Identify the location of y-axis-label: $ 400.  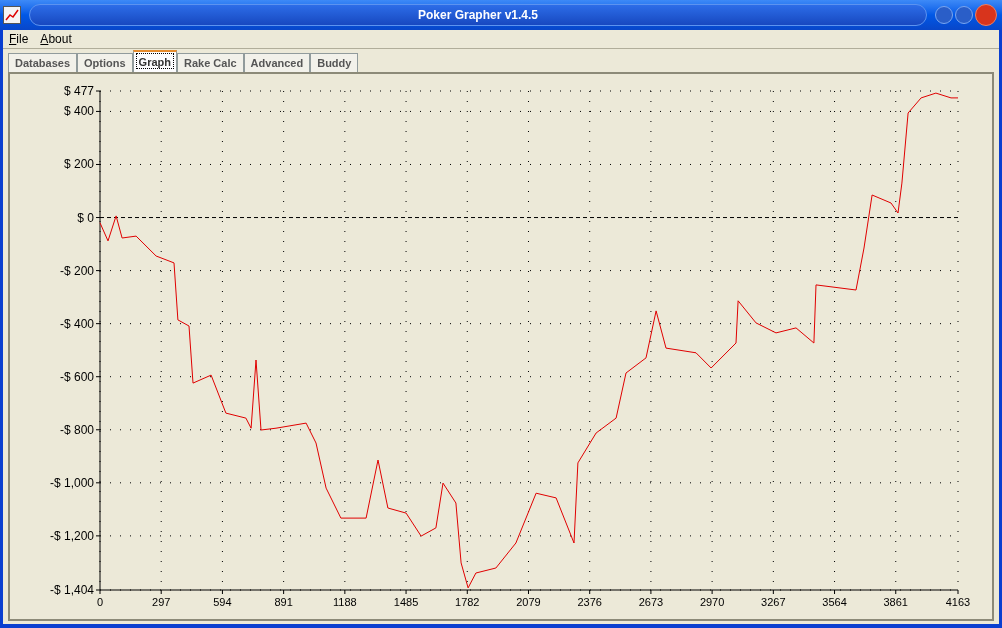
(78, 111).